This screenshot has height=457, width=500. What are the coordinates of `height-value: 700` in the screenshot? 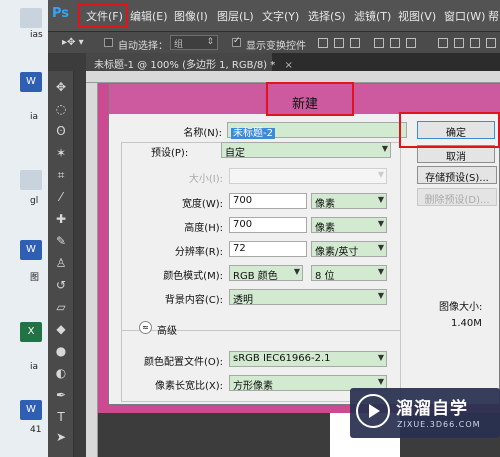 It's located at (243, 224).